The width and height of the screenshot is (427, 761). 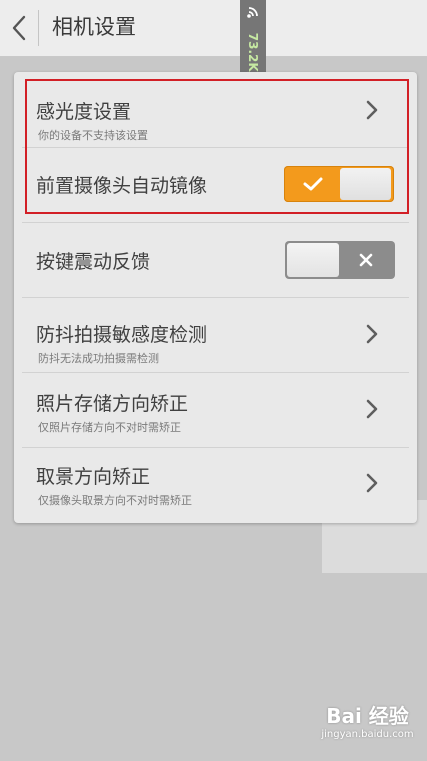 I want to click on setting-photo-orientation: 照片存储方向矫正 仅照片存储方向不对时需矫正, so click(x=215, y=410).